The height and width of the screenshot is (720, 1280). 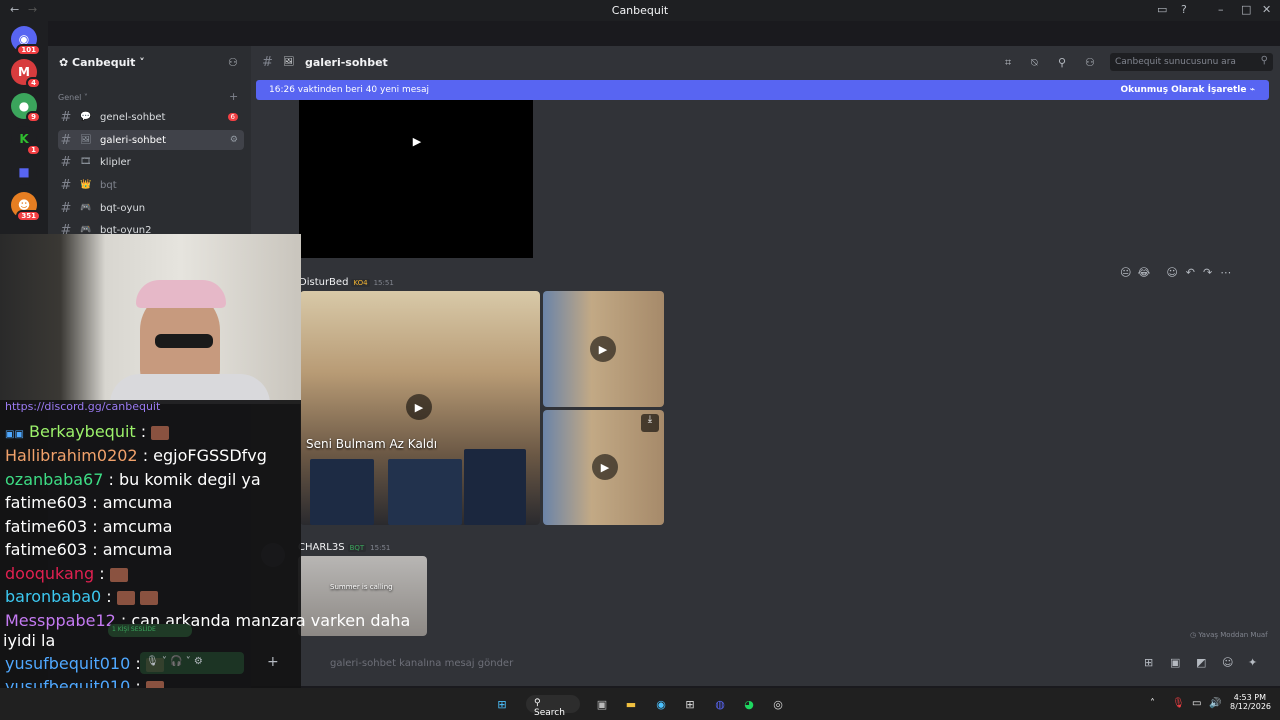 What do you see at coordinates (26, 108) in the screenshot?
I see `server-icon: ● 9` at bounding box center [26, 108].